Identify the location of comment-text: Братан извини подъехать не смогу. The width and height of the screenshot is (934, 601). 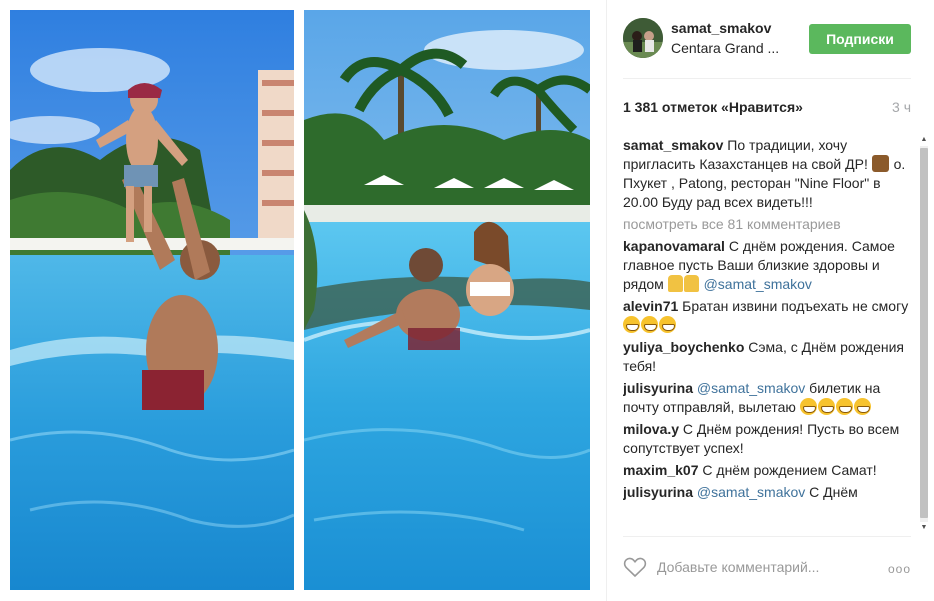
(795, 306).